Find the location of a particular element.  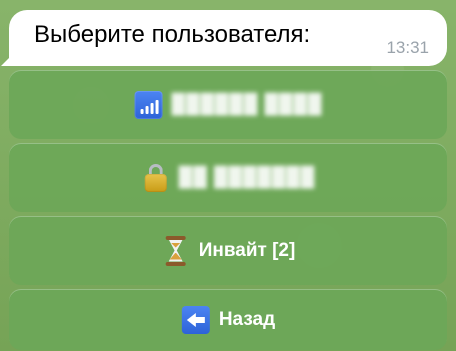

keyboard-button-content: Инвайт [2] is located at coordinates (228, 250).